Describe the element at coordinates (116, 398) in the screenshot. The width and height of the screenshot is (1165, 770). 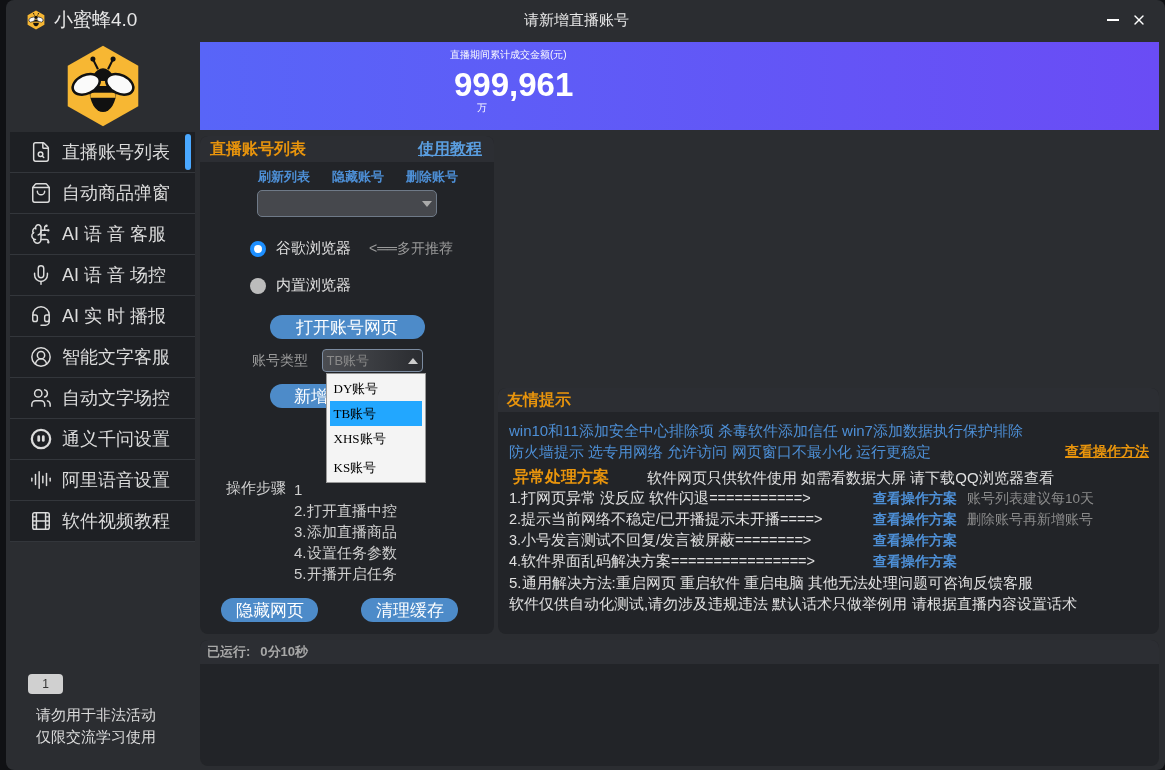
I see `sidebar-label: 自动文字场控` at that location.